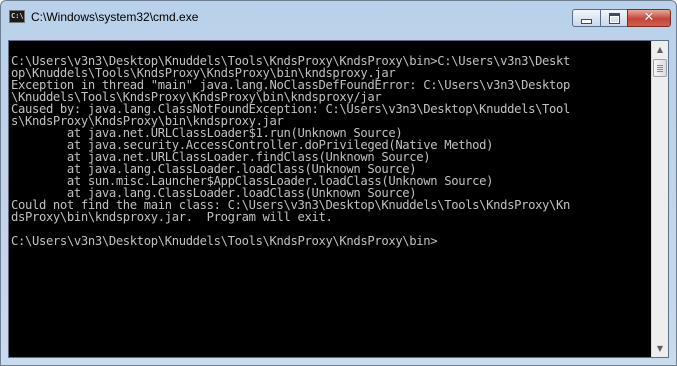 The width and height of the screenshot is (677, 366). I want to click on scroll-up-arrow-icon: ▲, so click(660, 49).